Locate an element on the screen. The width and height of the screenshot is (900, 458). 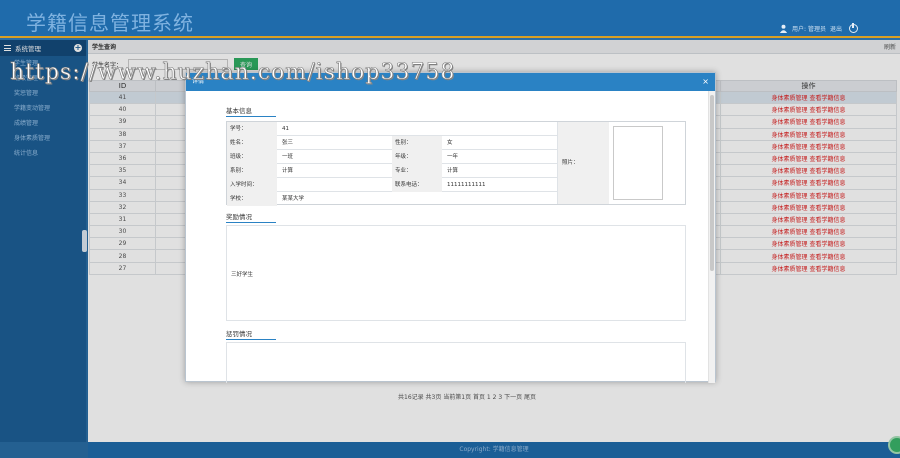
label-xuehao: 学号： is located at coordinates (252, 129).